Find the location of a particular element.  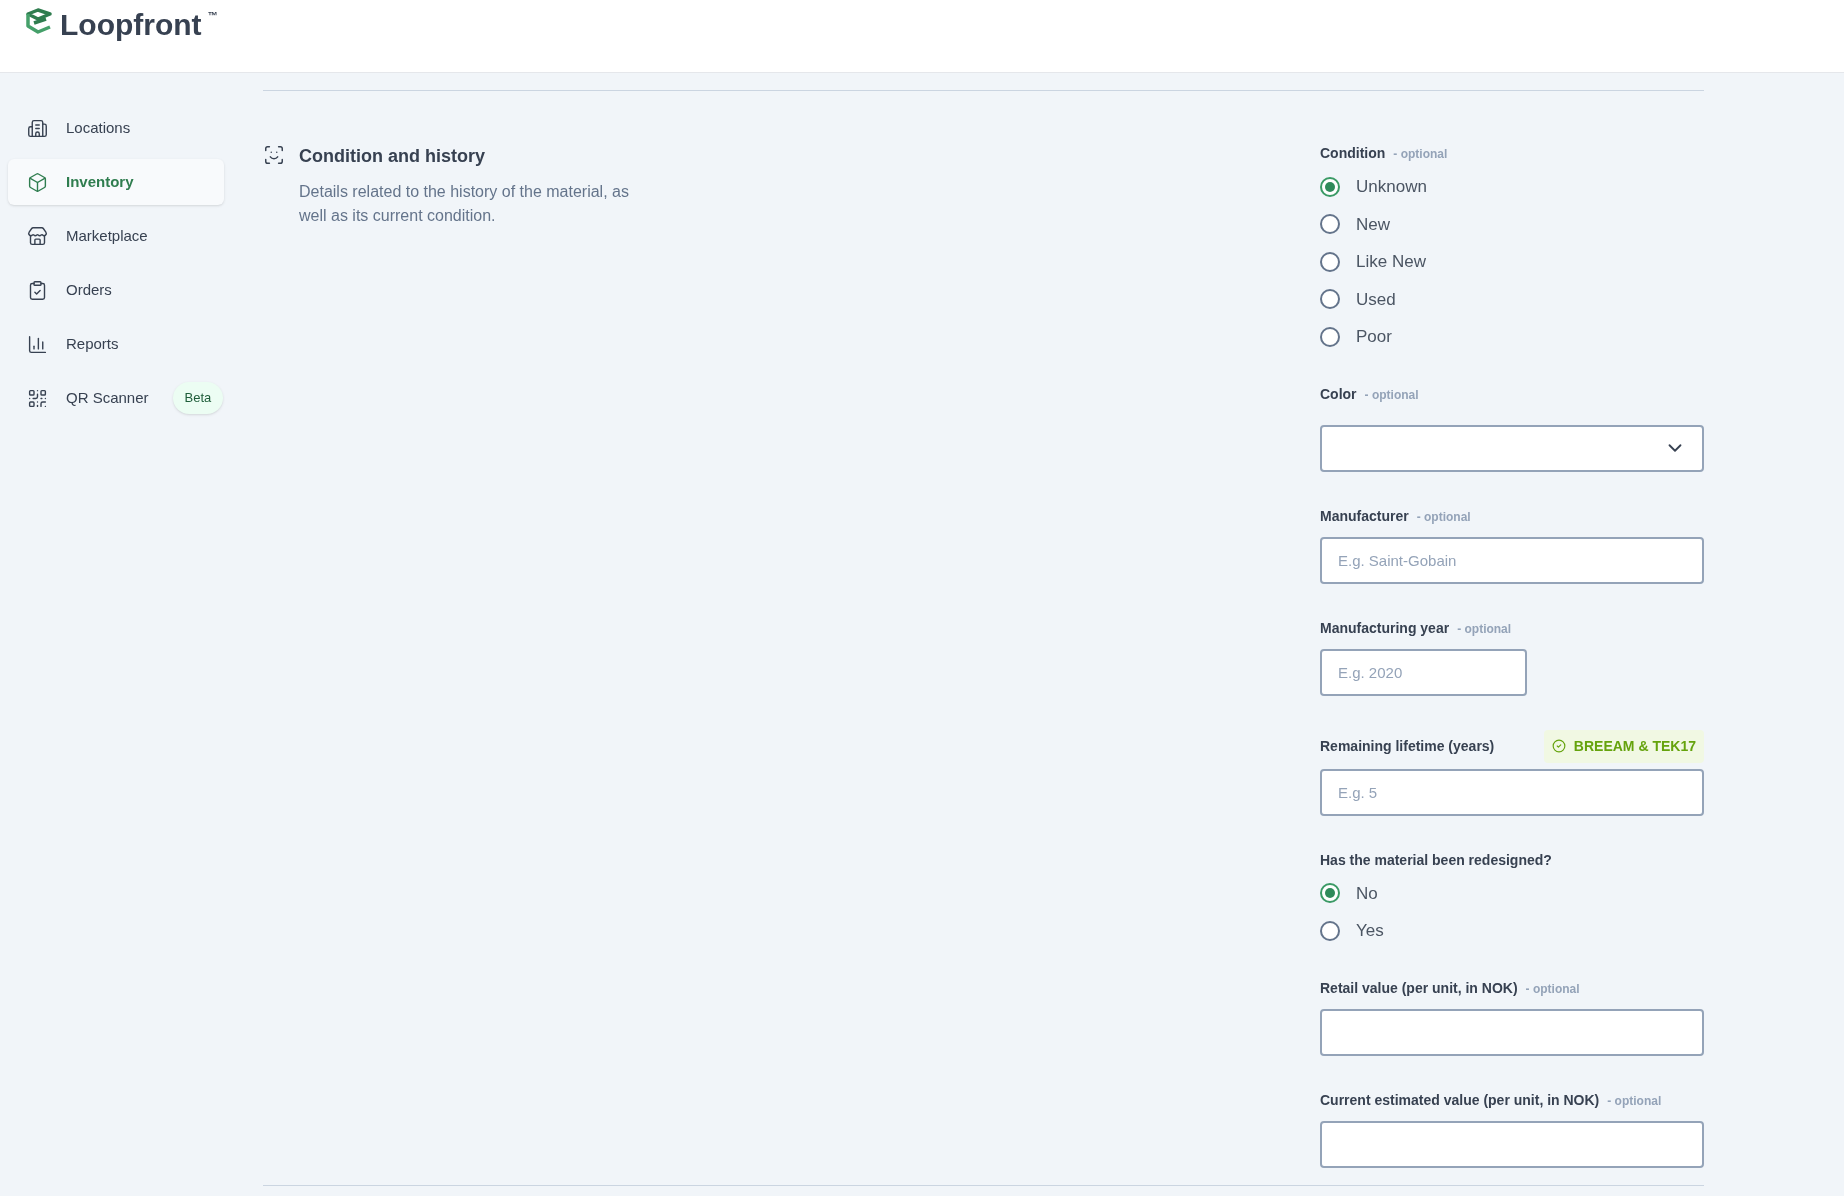

input-field: E.g. Saint-Gobain is located at coordinates (1512, 560).